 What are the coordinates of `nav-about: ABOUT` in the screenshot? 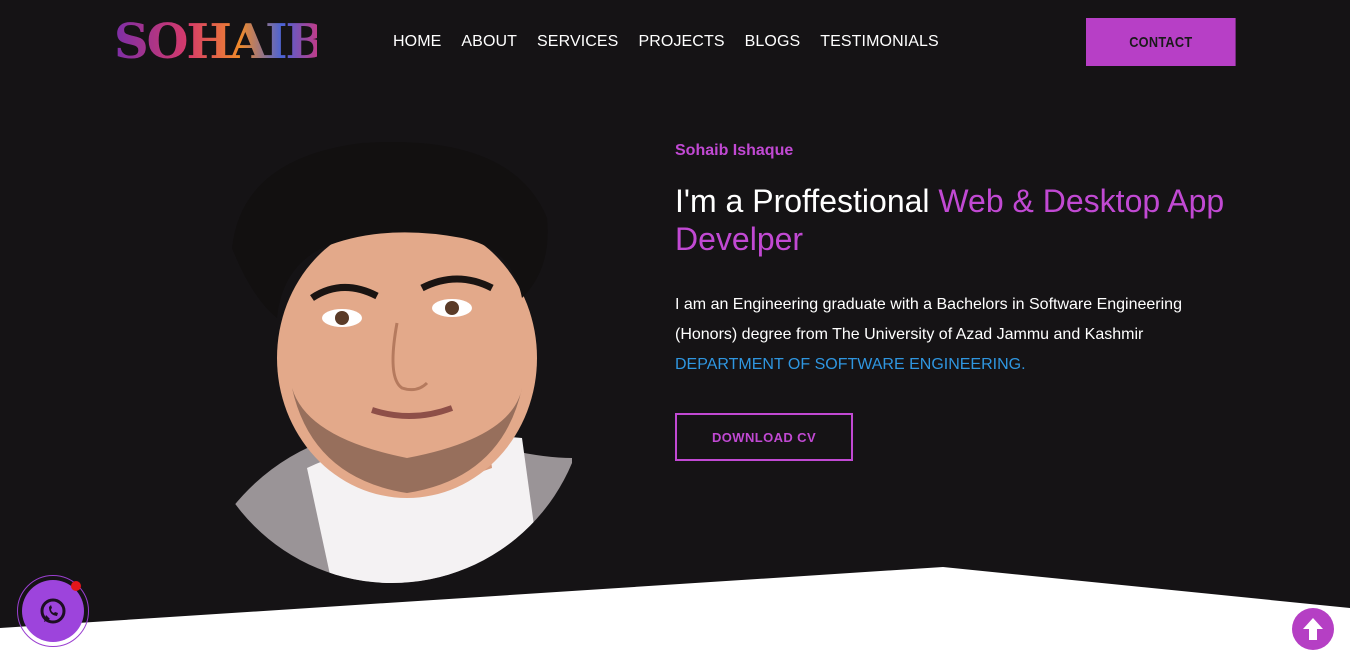 It's located at (489, 42).